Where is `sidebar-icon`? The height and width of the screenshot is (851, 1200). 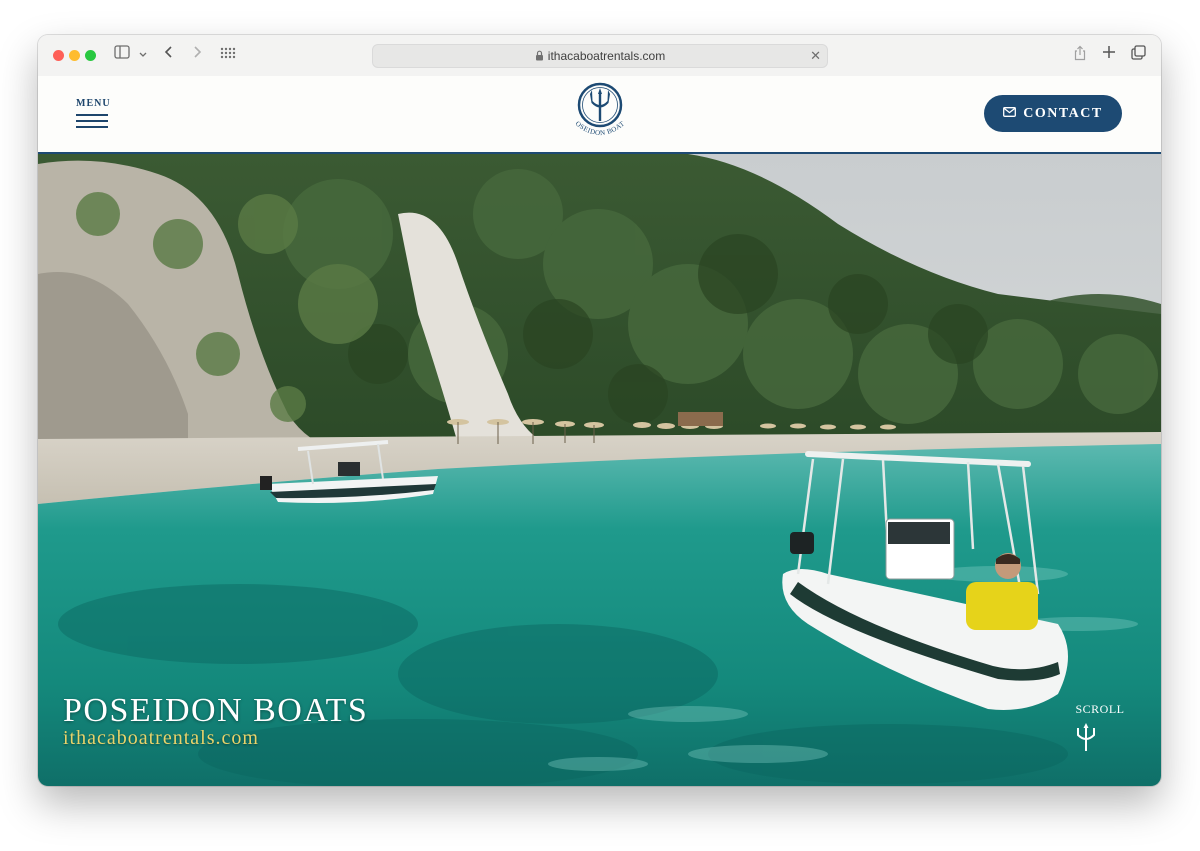 sidebar-icon is located at coordinates (122, 55).